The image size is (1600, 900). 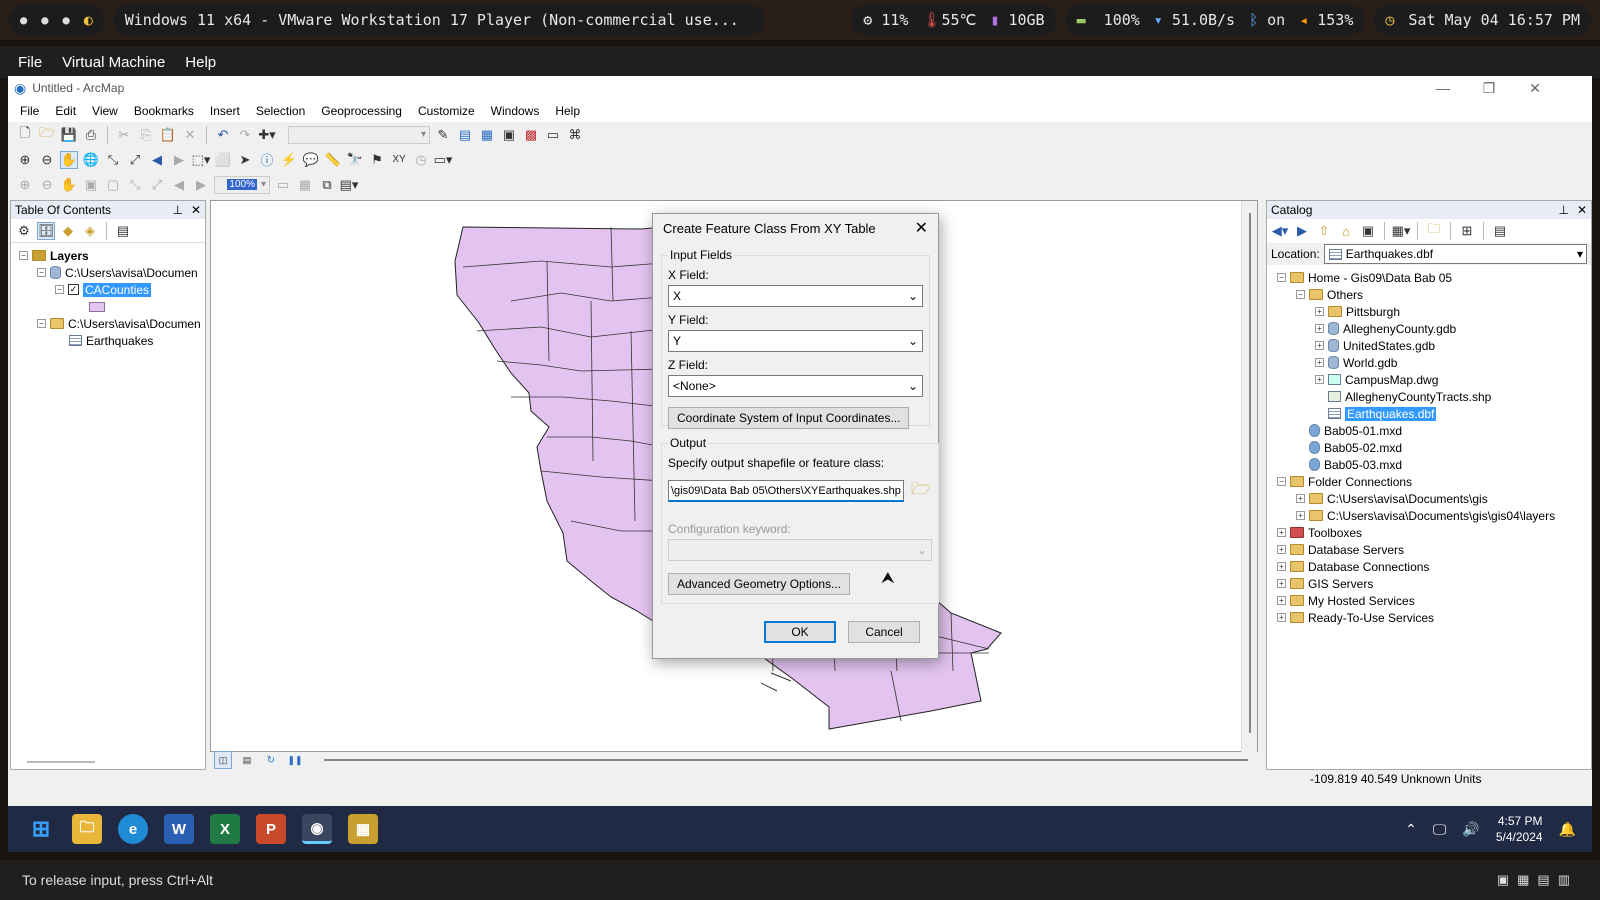 What do you see at coordinates (795, 296) in the screenshot?
I see `x-field-select: X ⌄` at bounding box center [795, 296].